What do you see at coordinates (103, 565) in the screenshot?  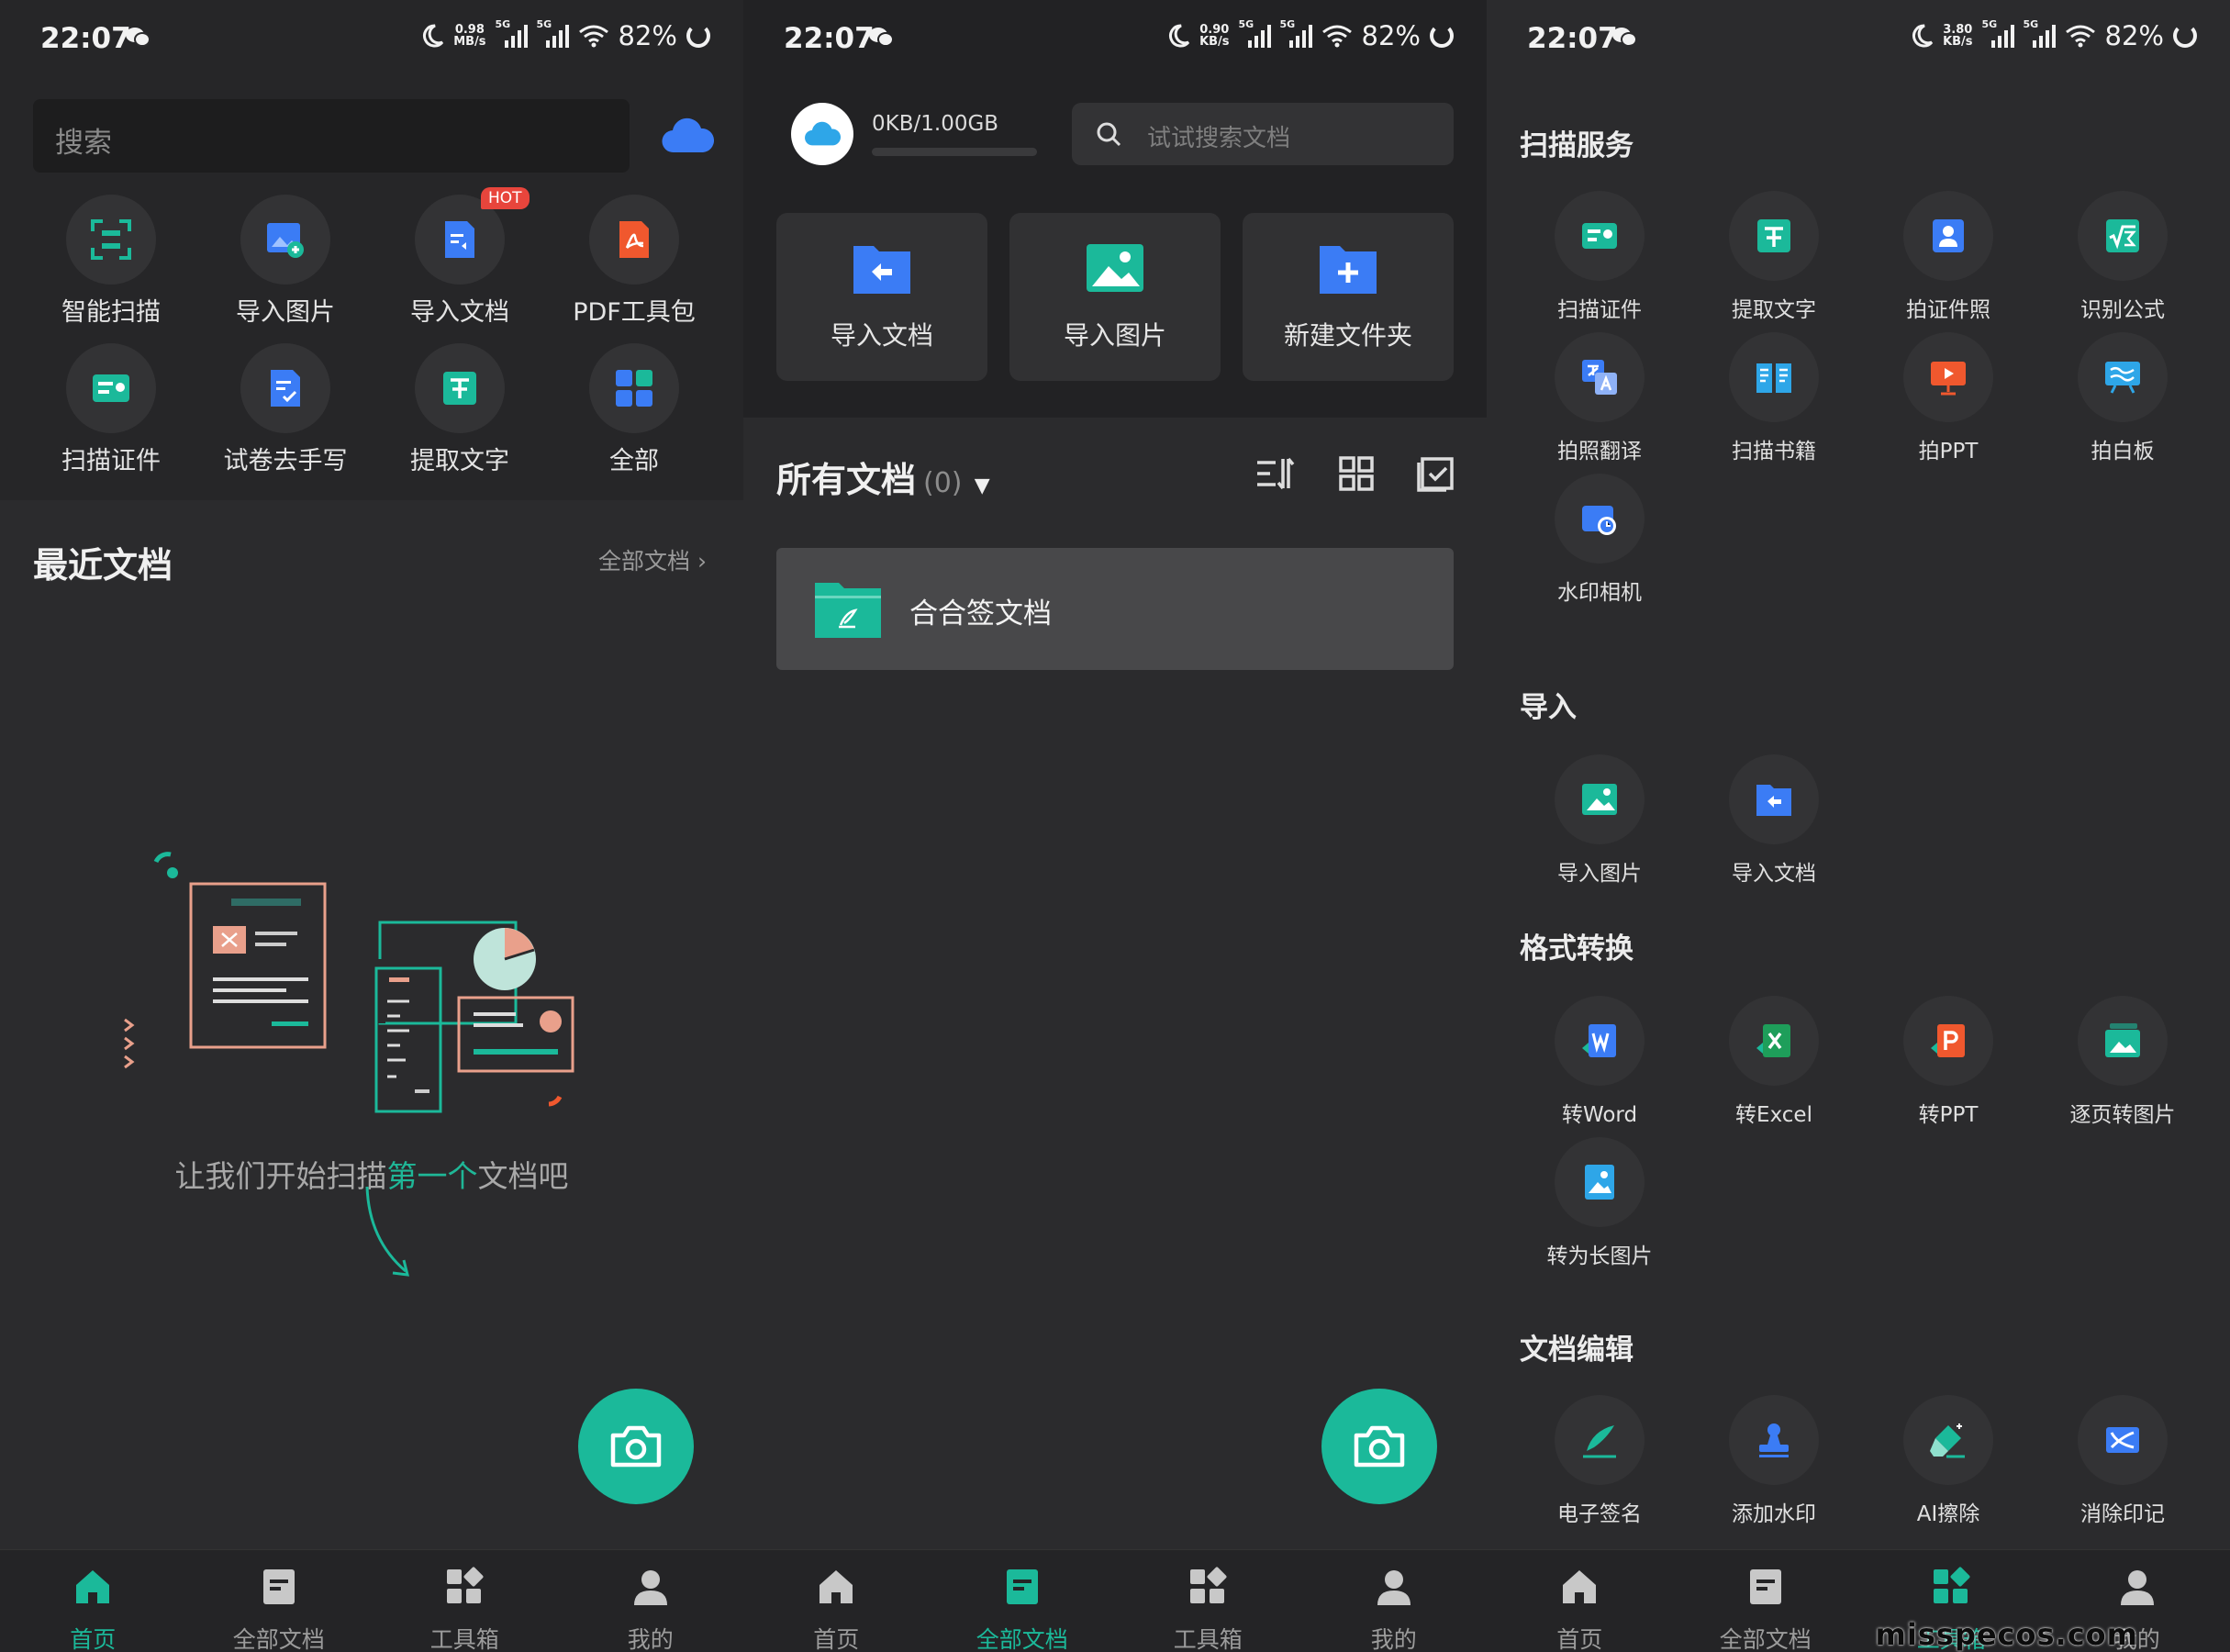 I see `recent-docs-title: 最近文档` at bounding box center [103, 565].